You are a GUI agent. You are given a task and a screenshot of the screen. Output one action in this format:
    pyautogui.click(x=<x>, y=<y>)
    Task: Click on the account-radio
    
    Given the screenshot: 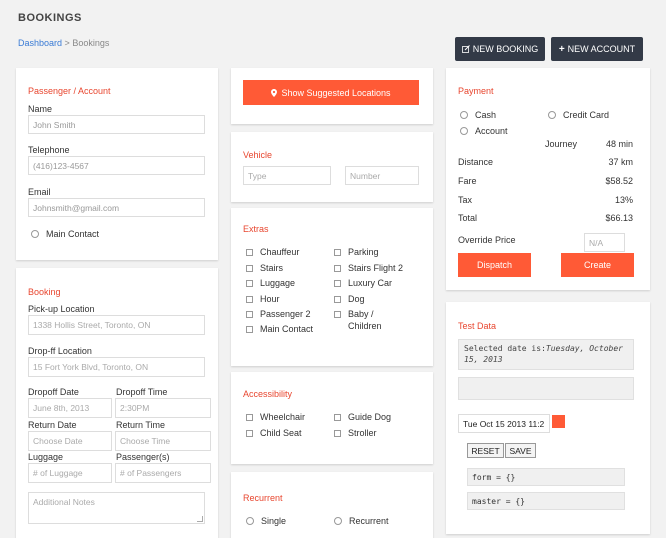 What is the action you would take?
    pyautogui.click(x=464, y=131)
    